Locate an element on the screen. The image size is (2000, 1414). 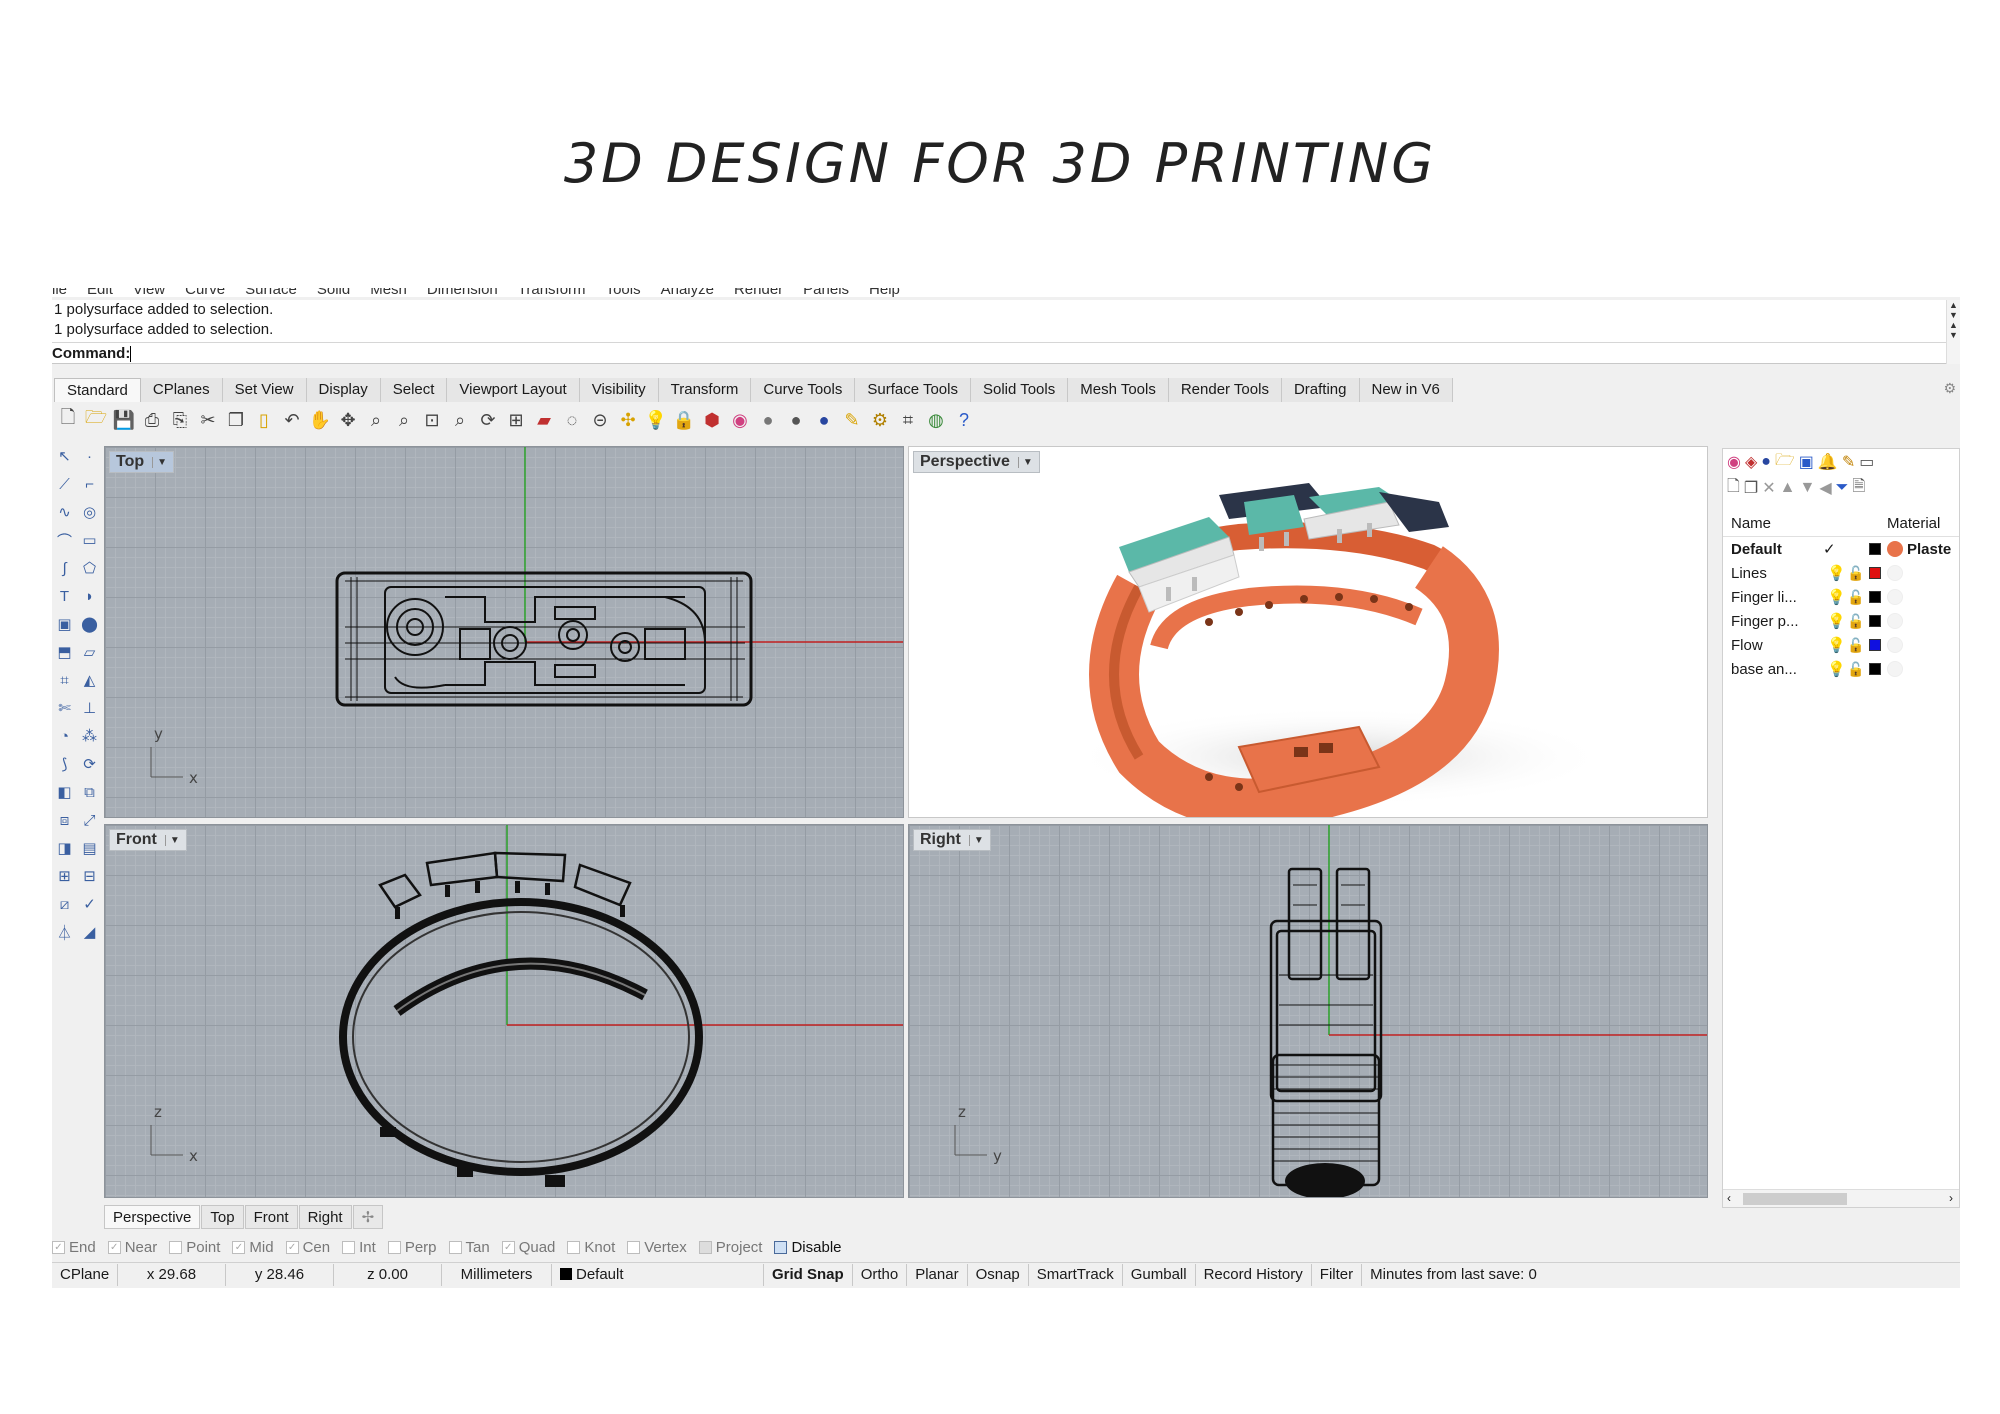
curve-icon: ∿ is located at coordinates (64, 512).